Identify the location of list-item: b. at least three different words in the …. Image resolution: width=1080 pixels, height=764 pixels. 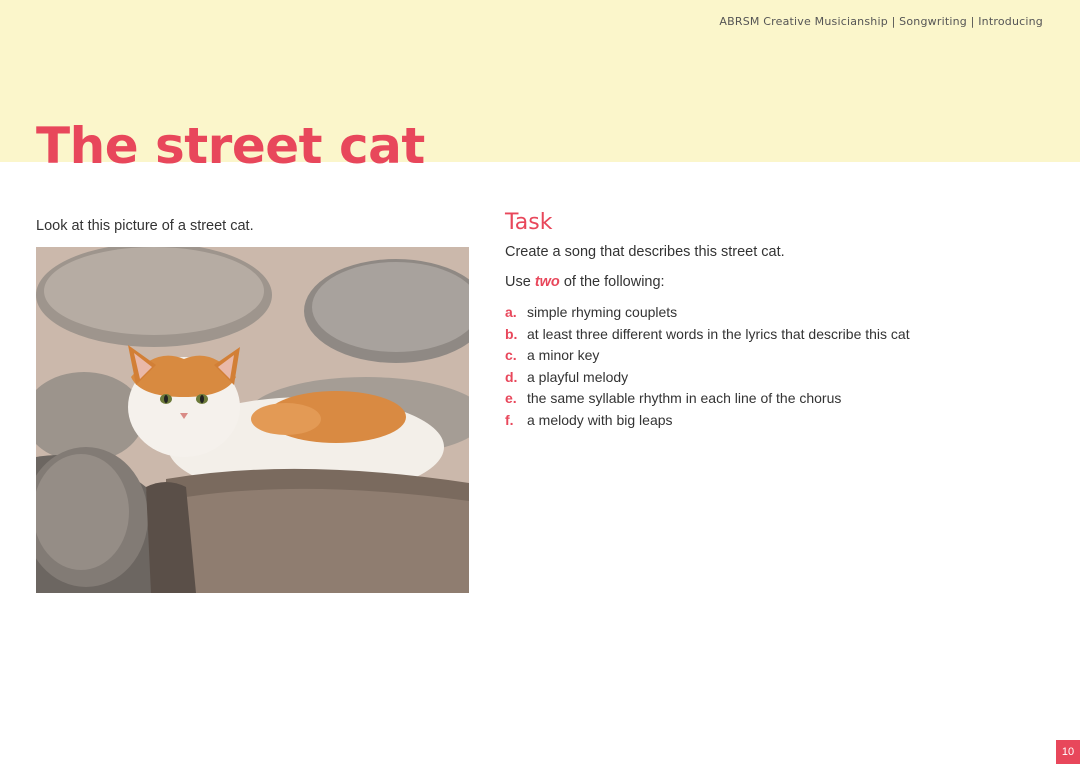
(707, 335).